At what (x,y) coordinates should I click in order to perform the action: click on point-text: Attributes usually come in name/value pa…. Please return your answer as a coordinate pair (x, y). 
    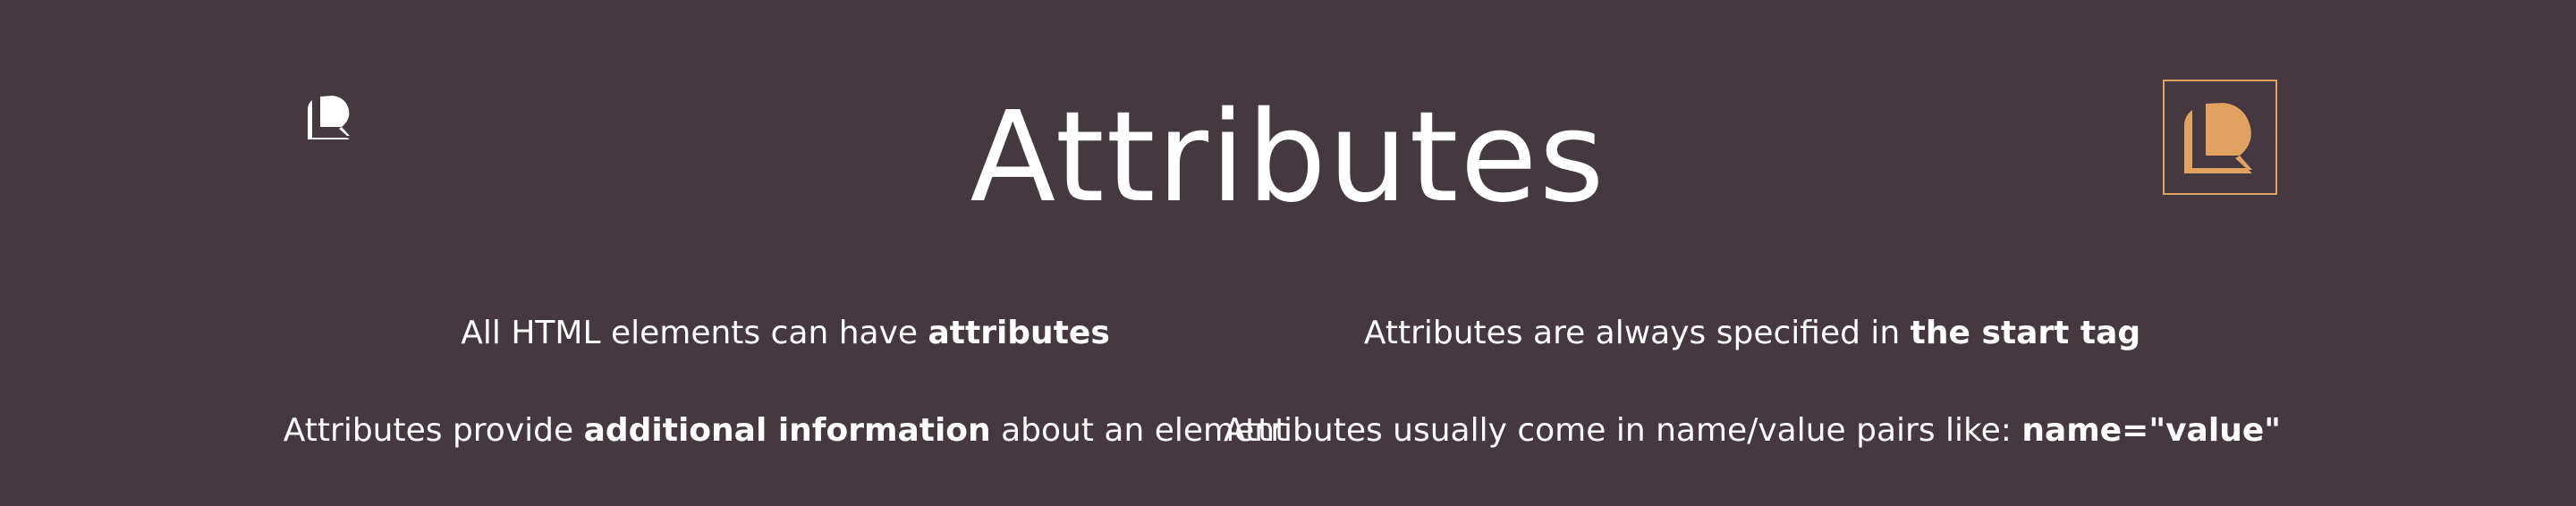
    Looking at the image, I should click on (1623, 430).